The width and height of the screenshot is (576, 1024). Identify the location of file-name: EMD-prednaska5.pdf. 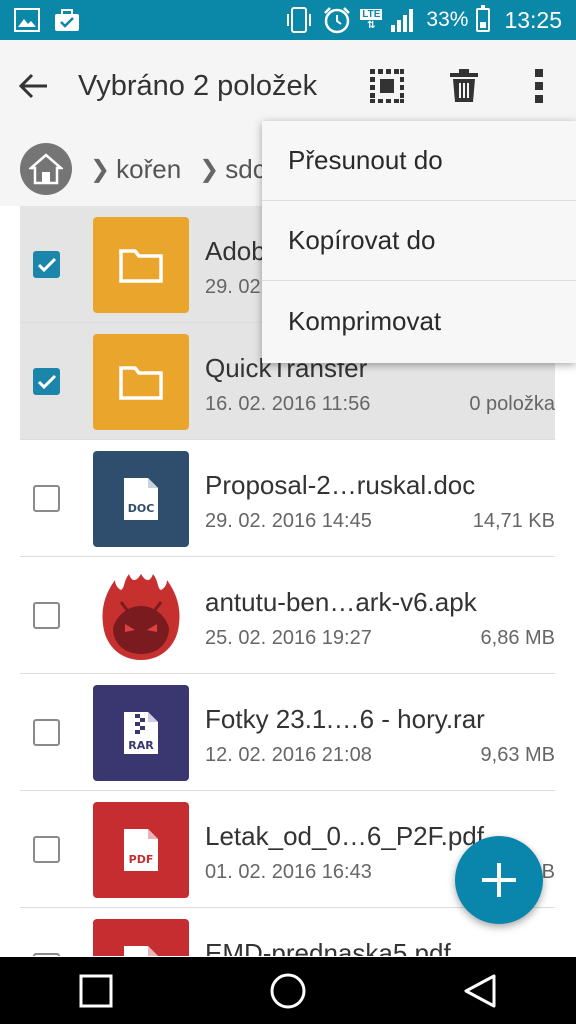
(328, 947).